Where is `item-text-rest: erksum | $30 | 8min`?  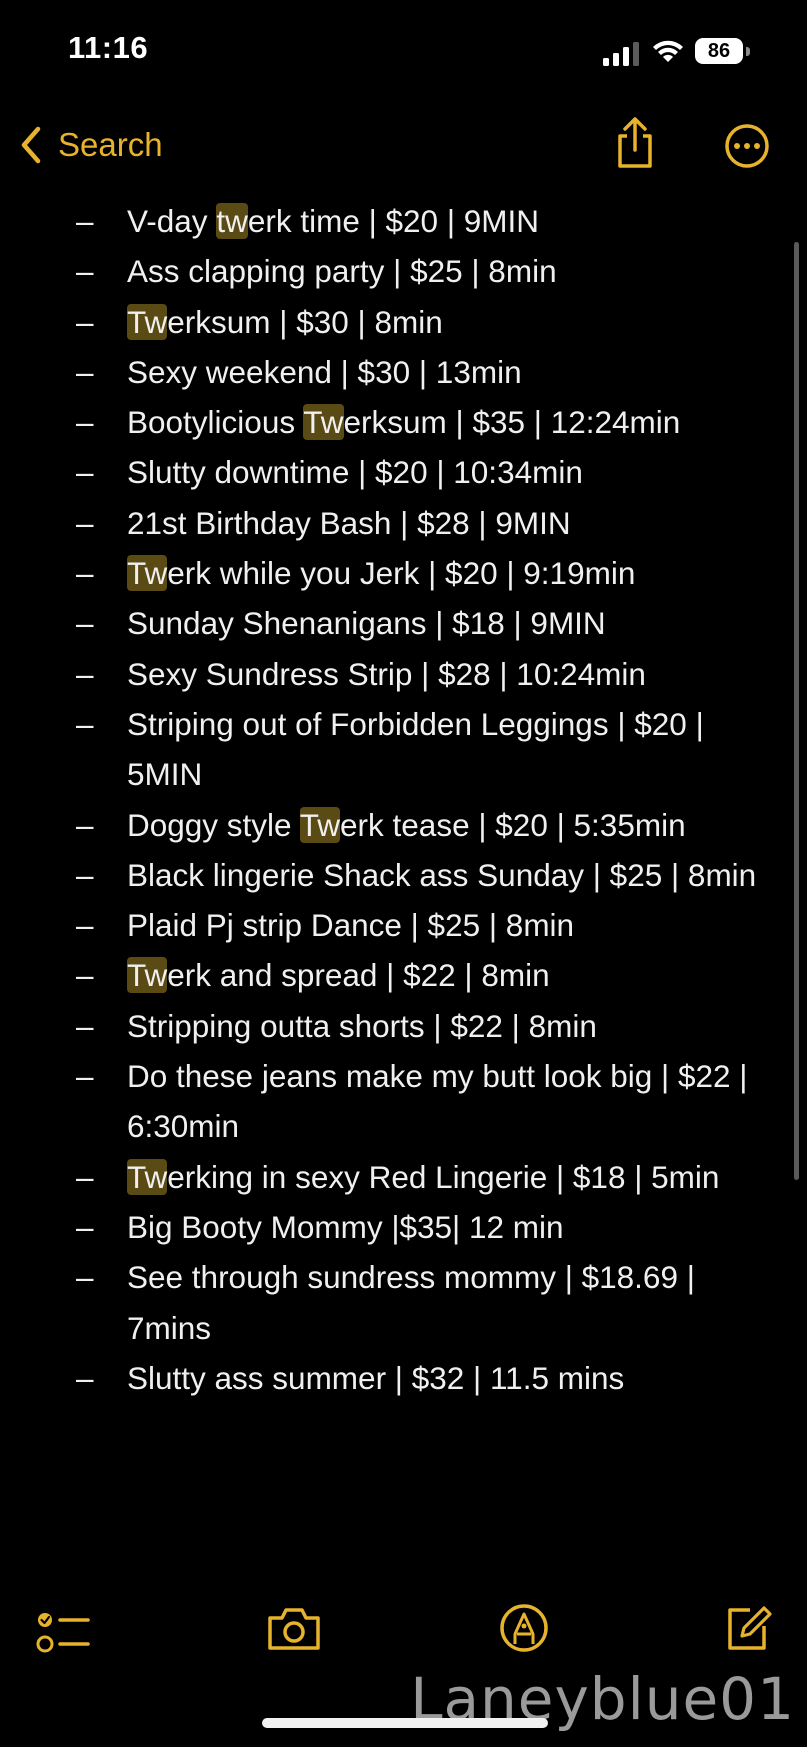
item-text-rest: erksum | $30 | 8min is located at coordinates (305, 321).